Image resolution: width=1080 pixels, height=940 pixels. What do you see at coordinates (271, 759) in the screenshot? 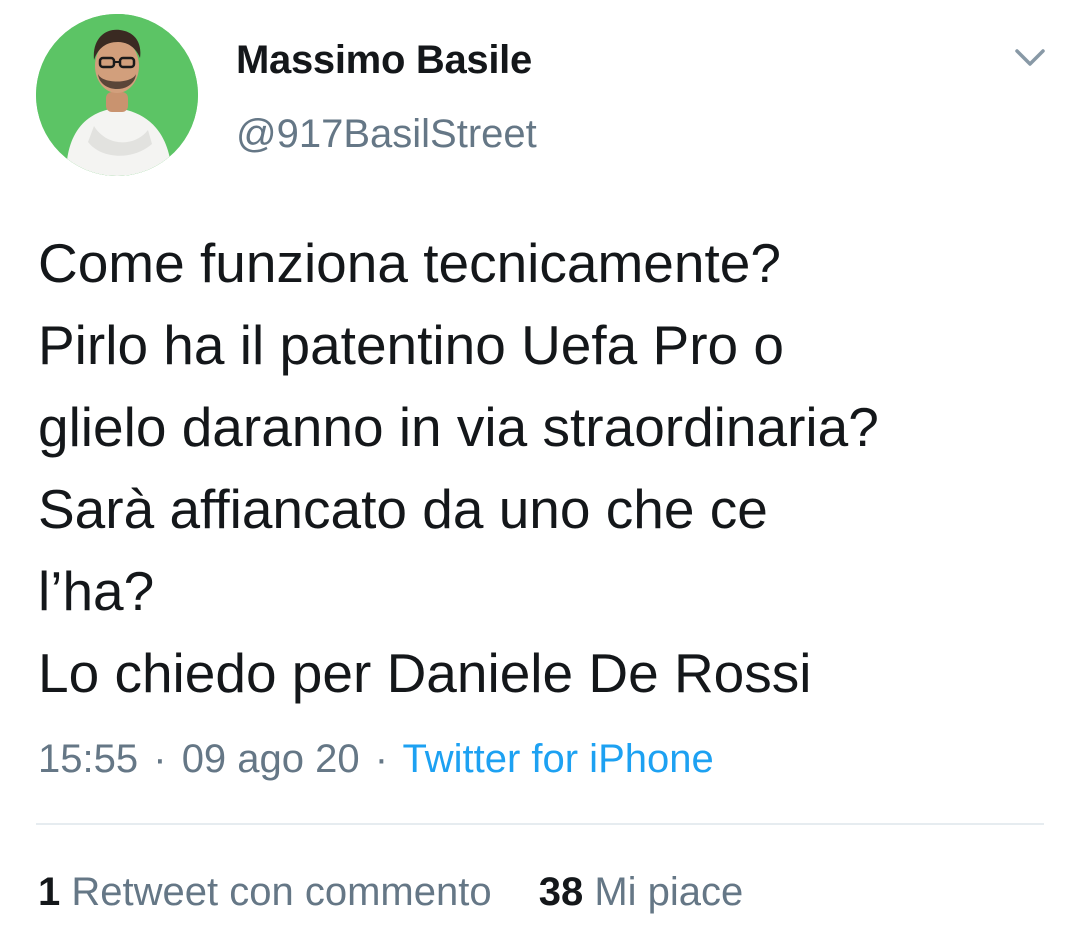
I see `tweet-date: 09 ago 20` at bounding box center [271, 759].